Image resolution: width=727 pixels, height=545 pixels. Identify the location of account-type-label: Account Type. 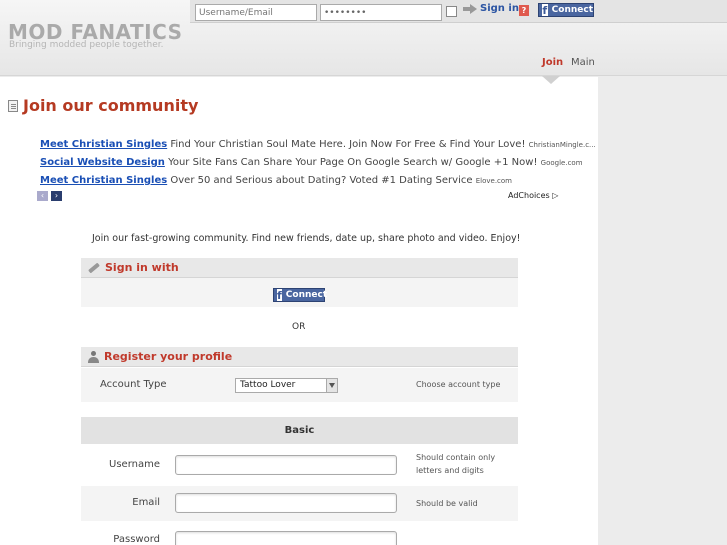
(133, 384).